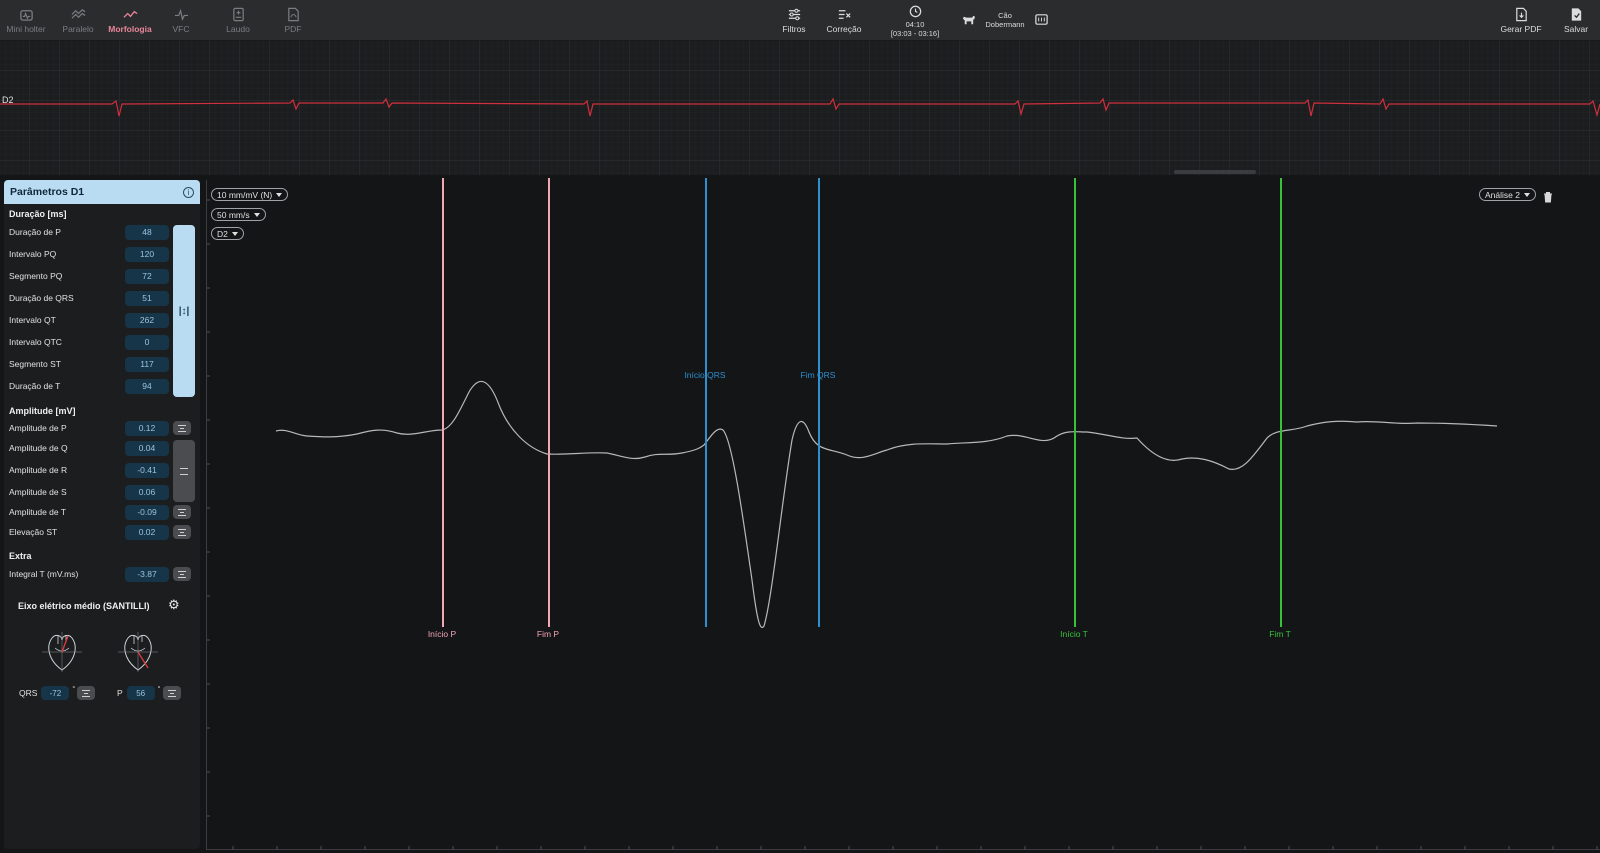  What do you see at coordinates (548, 634) in the screenshot?
I see `marker-label: Fim P` at bounding box center [548, 634].